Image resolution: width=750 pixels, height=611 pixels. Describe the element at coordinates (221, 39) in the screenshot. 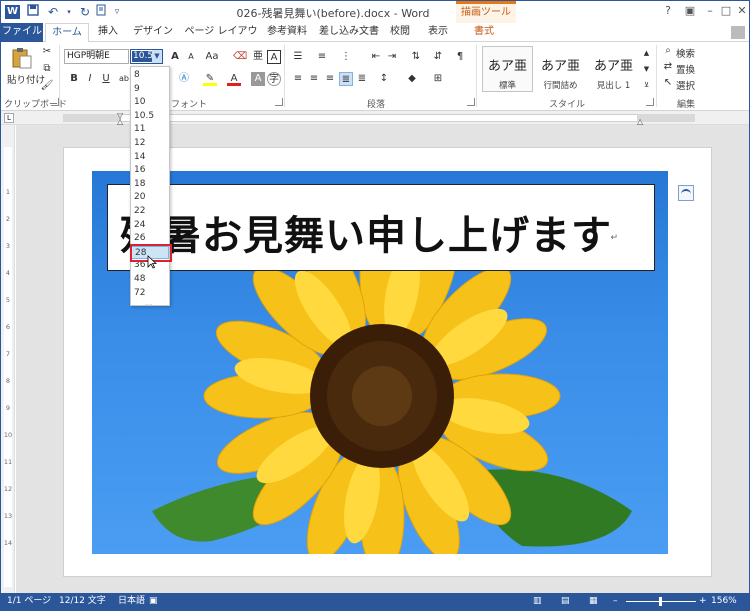

I see `tab-page-layout: ページ レイアウト` at that location.